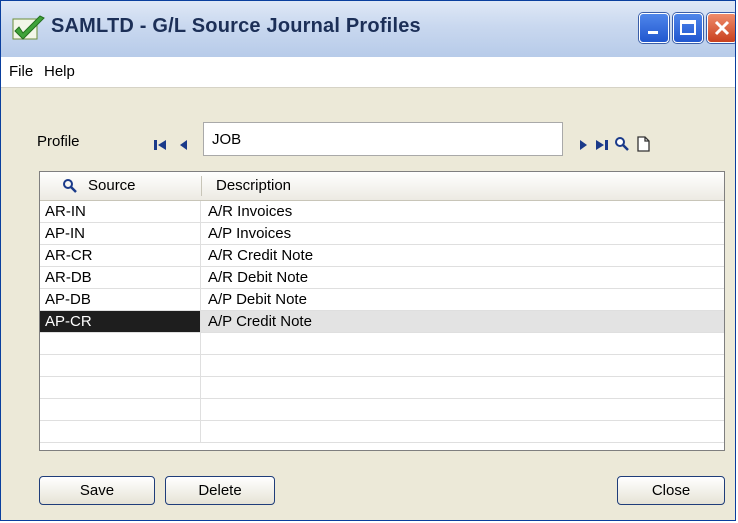 The image size is (738, 523). I want to click on title-bar: SAMLTD - G/L Source Journal Profiles, so click(368, 29).